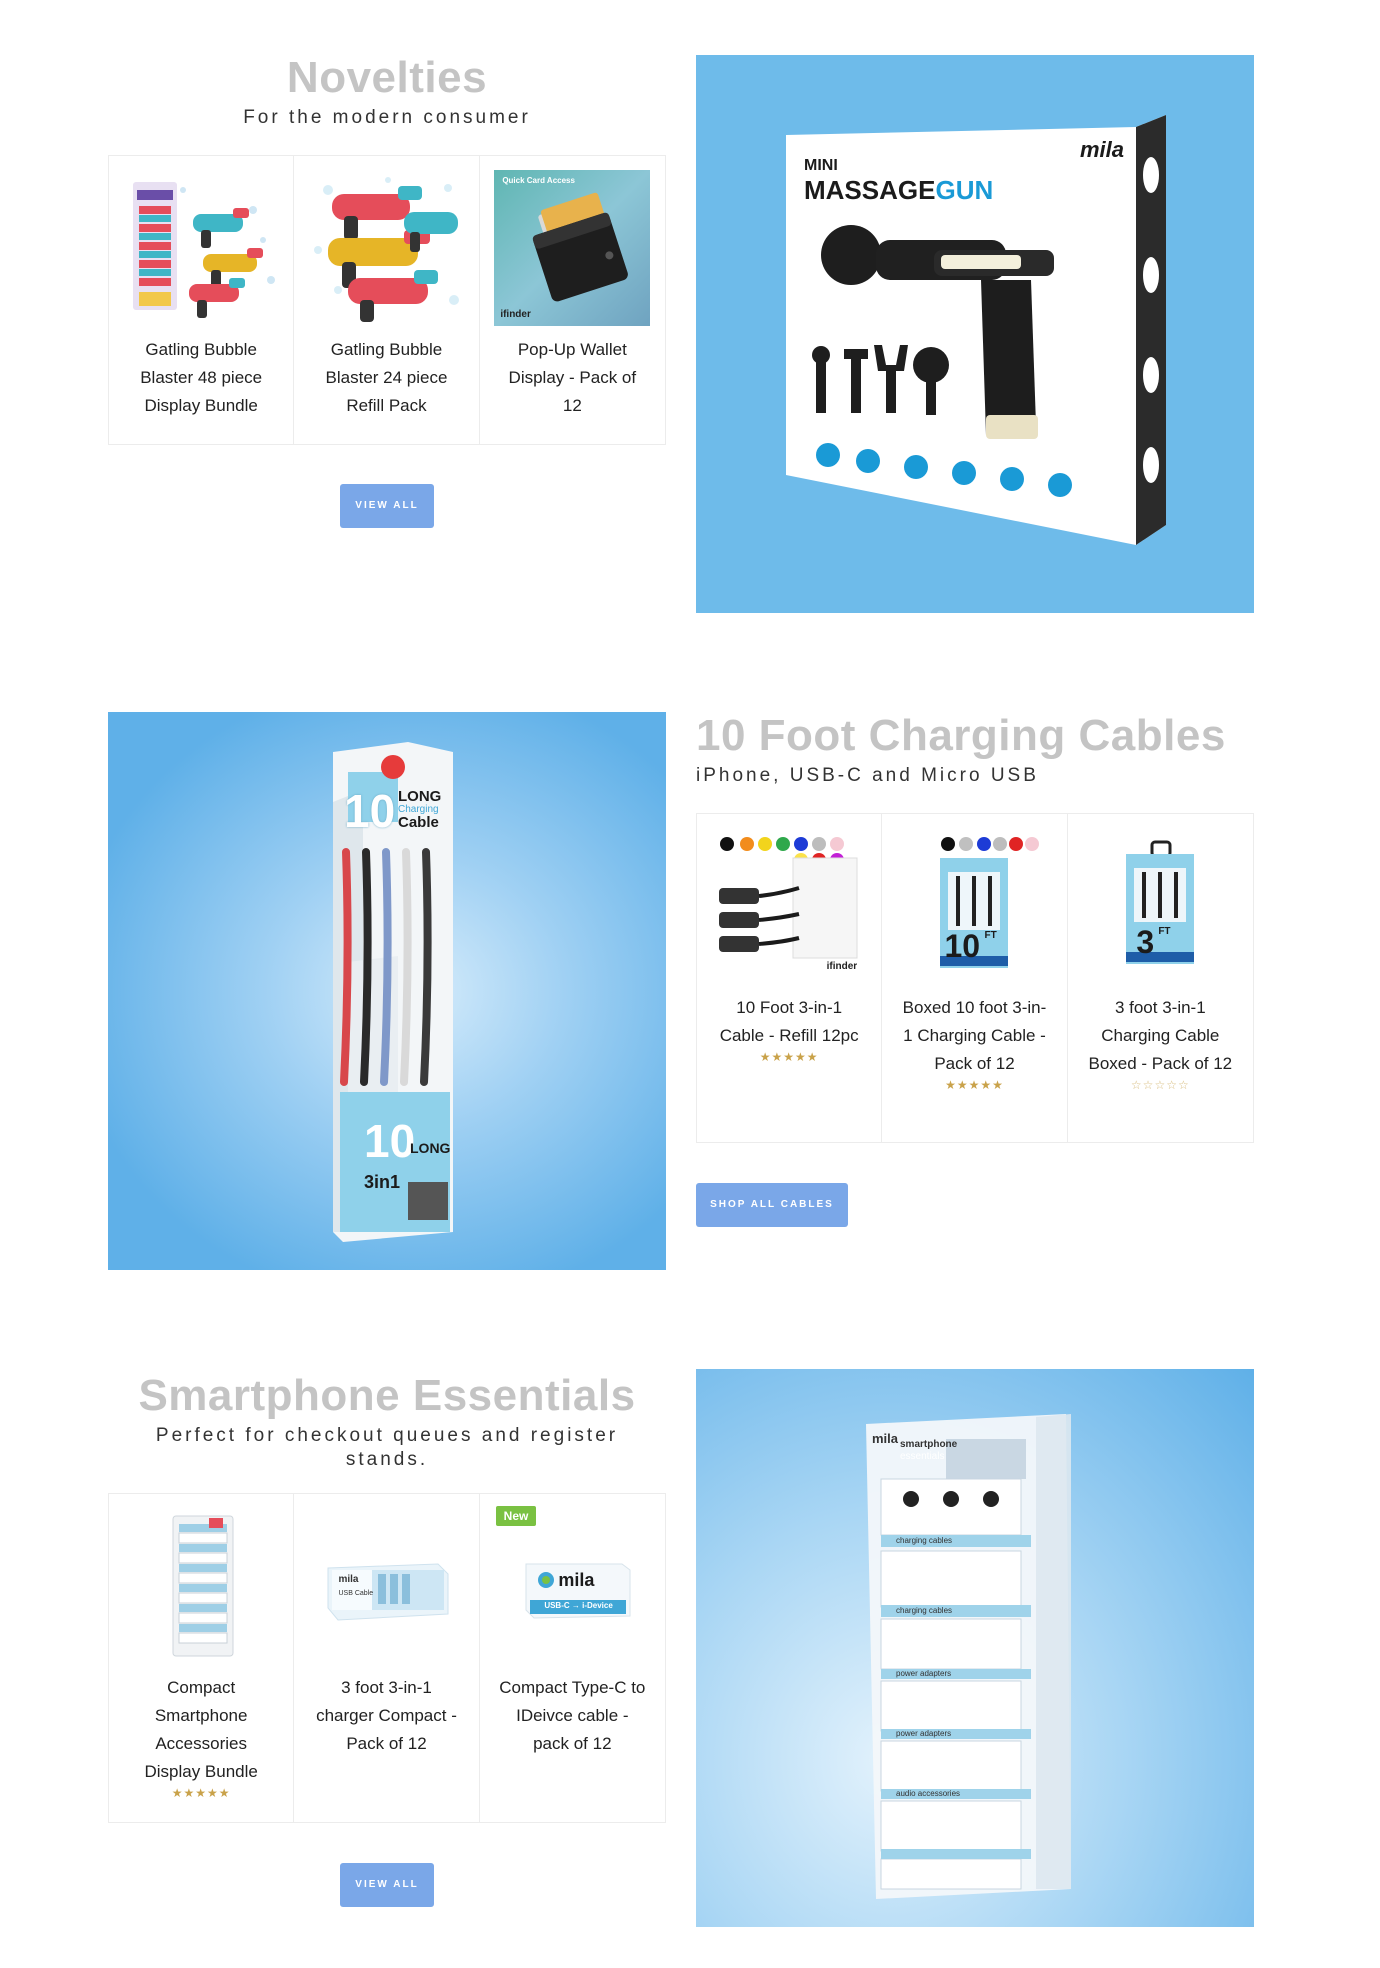 The image size is (1380, 1968). I want to click on hero-cable-label: Cable, so click(418, 822).